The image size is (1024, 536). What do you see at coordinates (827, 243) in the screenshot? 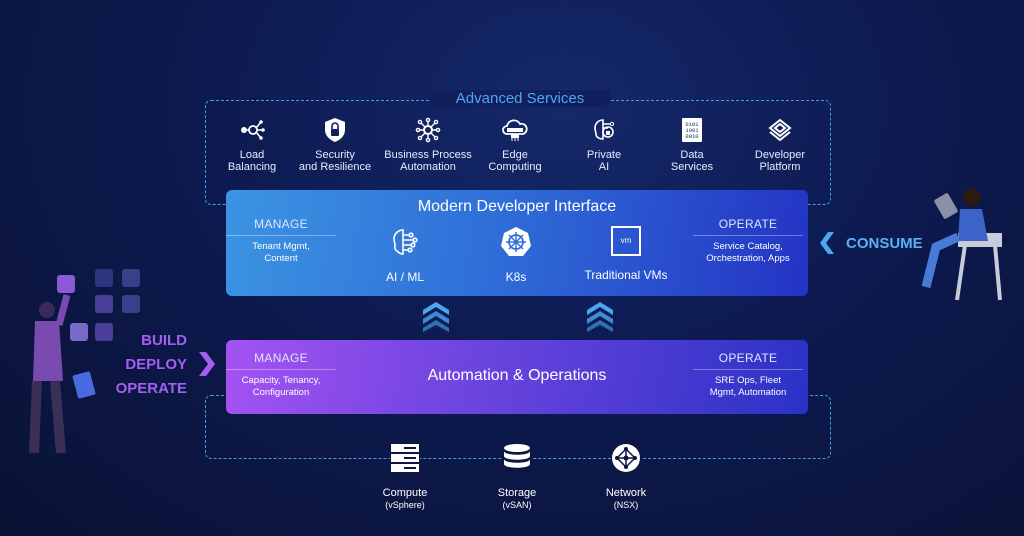
I see `chevron-left-icon` at bounding box center [827, 243].